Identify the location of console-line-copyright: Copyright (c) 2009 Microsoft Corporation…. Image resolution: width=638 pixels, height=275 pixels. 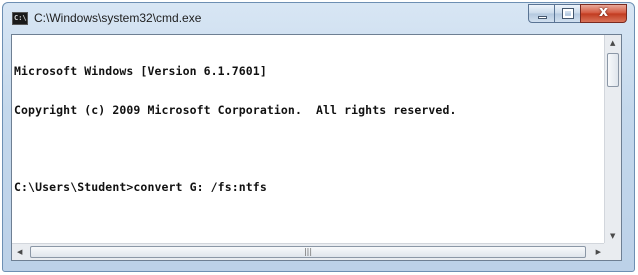
(235, 110).